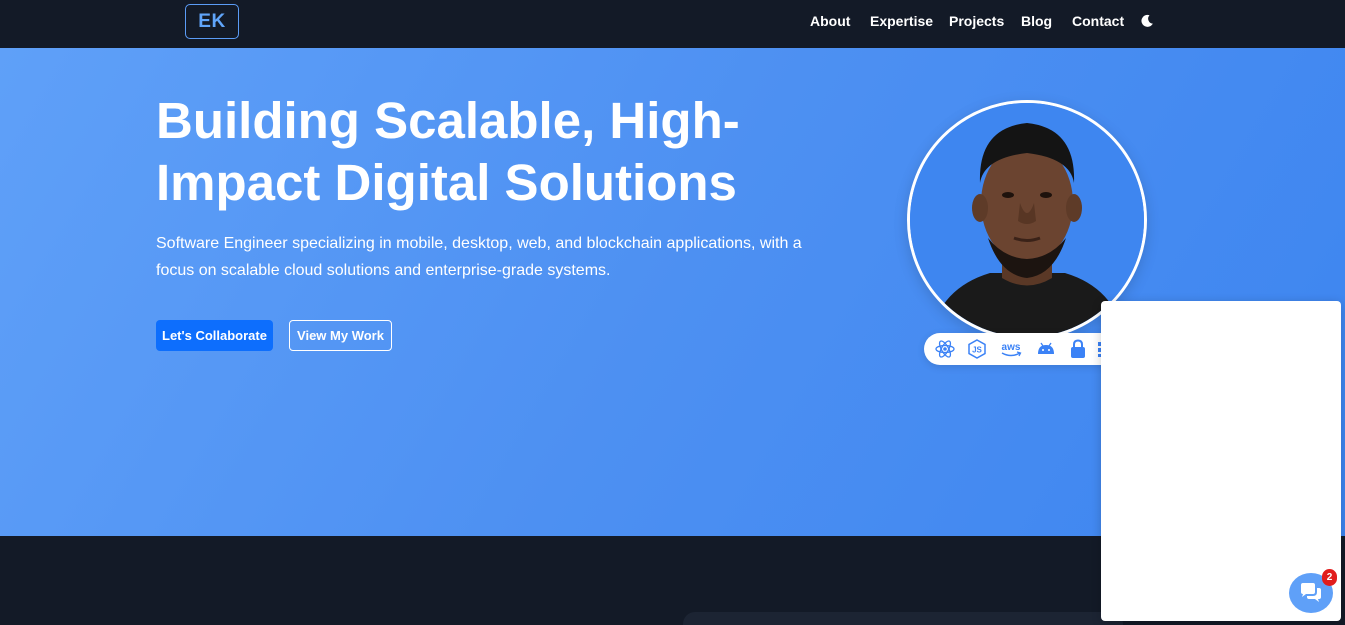 The height and width of the screenshot is (625, 1345). I want to click on section-card-edge, so click(903, 618).